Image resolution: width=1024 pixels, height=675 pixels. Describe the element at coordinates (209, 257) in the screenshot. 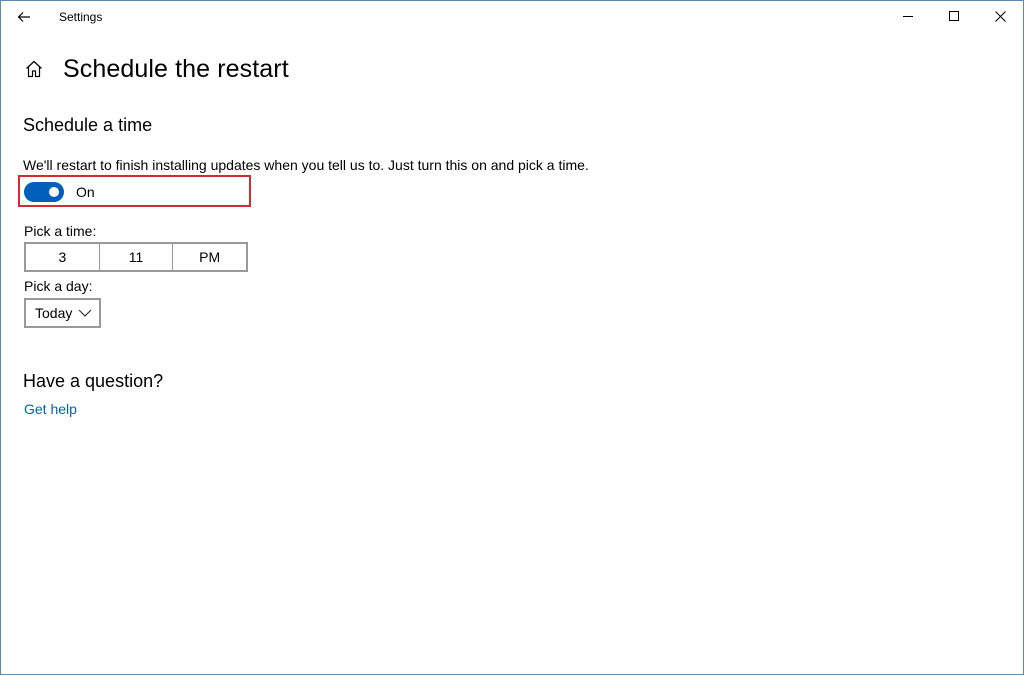

I see `time-period: PM` at that location.